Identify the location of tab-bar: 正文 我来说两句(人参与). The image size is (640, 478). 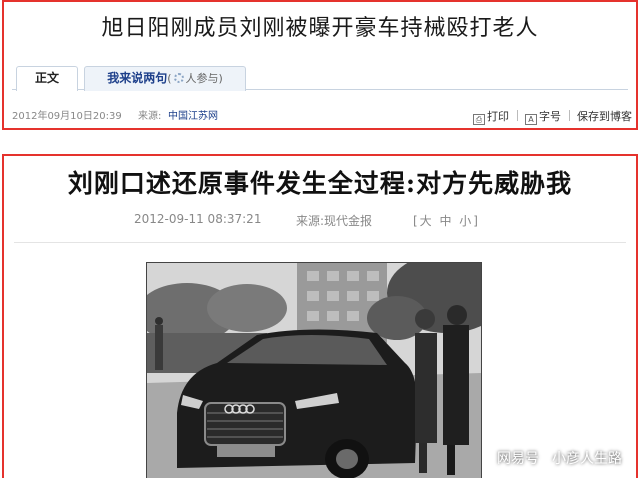
(320, 77).